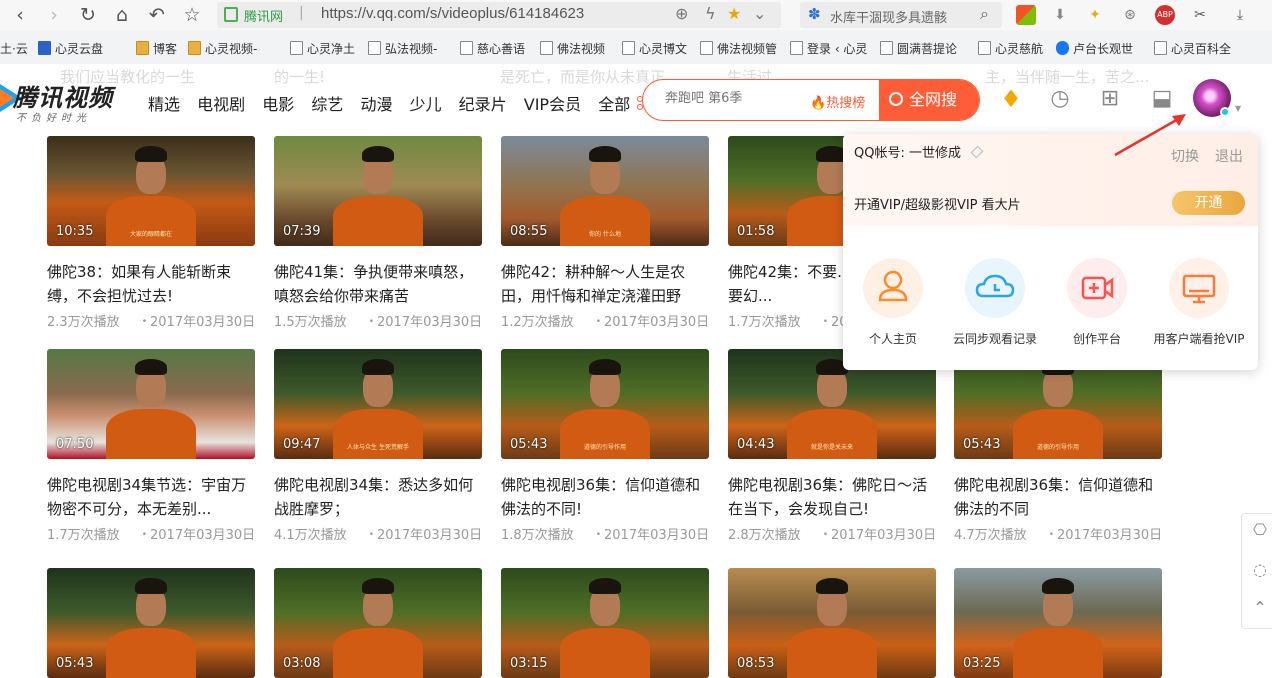 The width and height of the screenshot is (1272, 678). What do you see at coordinates (378, 404) in the screenshot?
I see `video-thumbnail: 人体与众生 生死荒解手 09:47` at bounding box center [378, 404].